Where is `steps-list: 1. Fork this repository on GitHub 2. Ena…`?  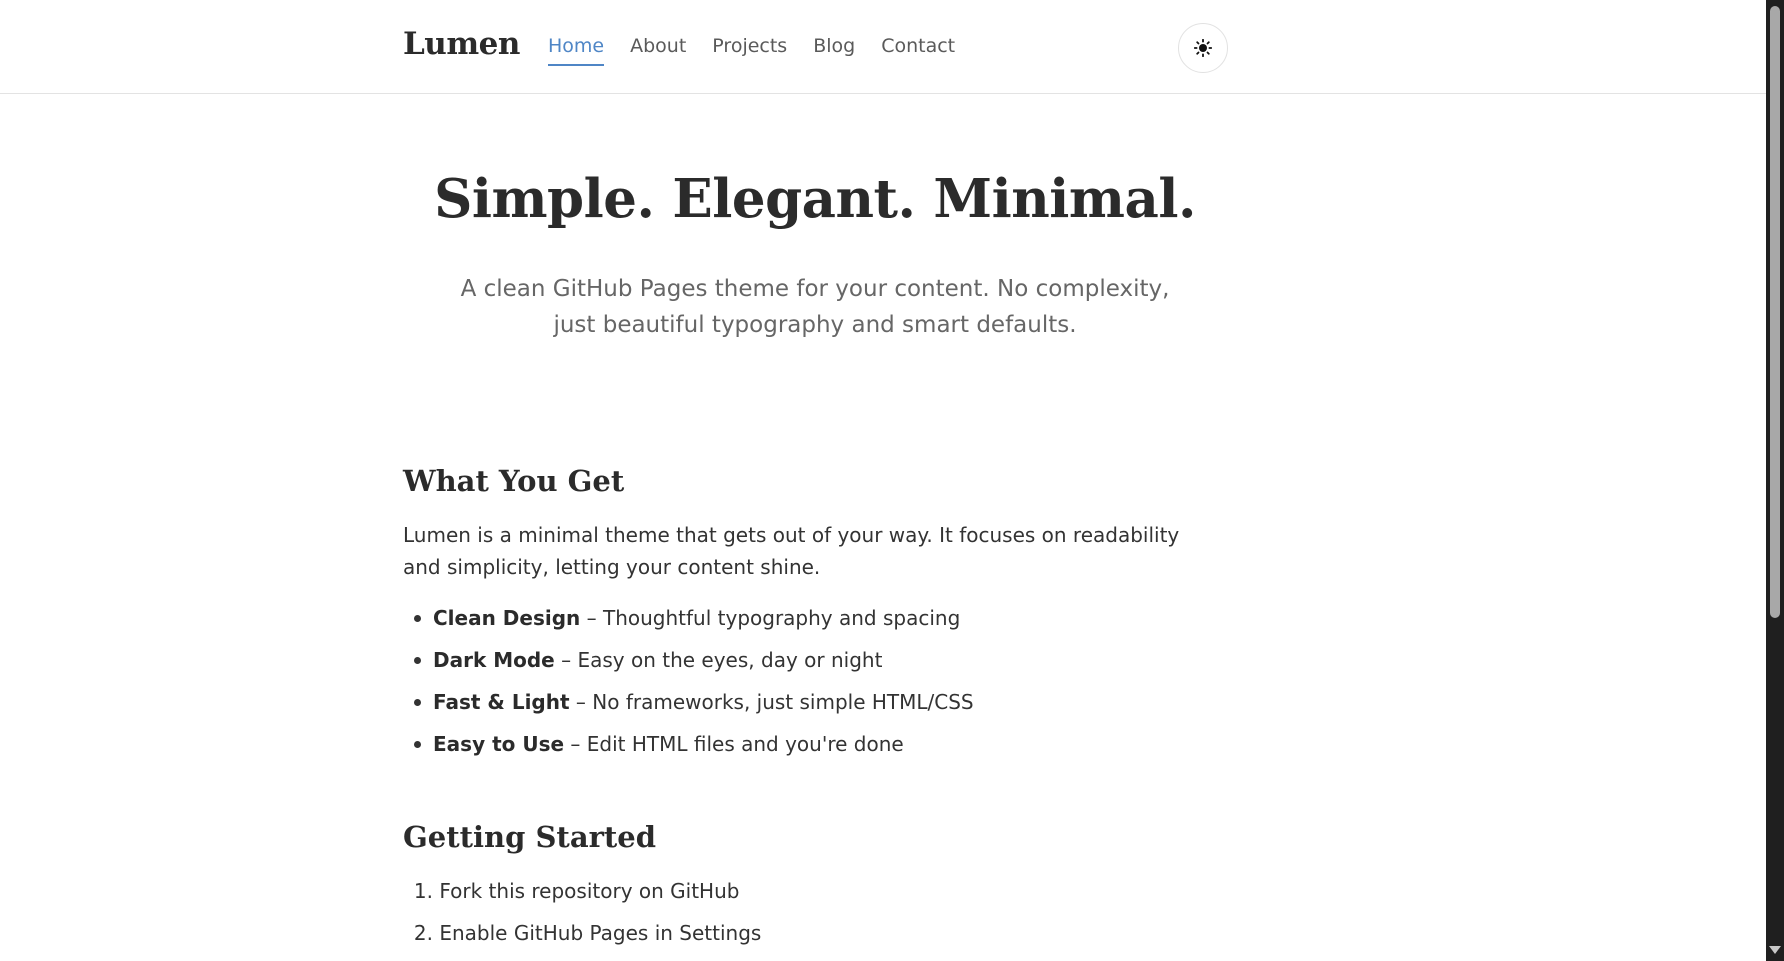 steps-list: 1. Fork this repository on GitHub 2. Ena… is located at coordinates (582, 919).